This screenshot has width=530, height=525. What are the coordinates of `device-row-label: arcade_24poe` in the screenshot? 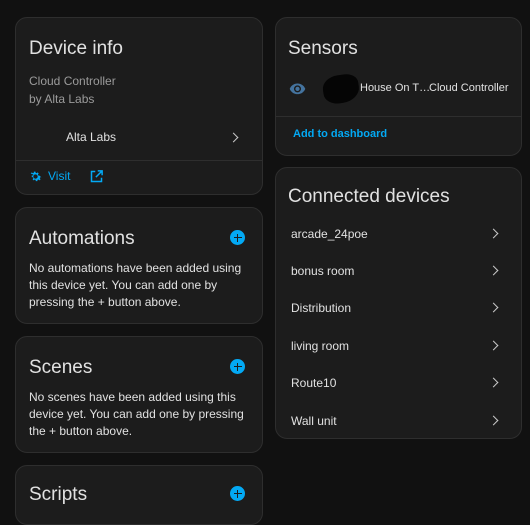 It's located at (329, 234).